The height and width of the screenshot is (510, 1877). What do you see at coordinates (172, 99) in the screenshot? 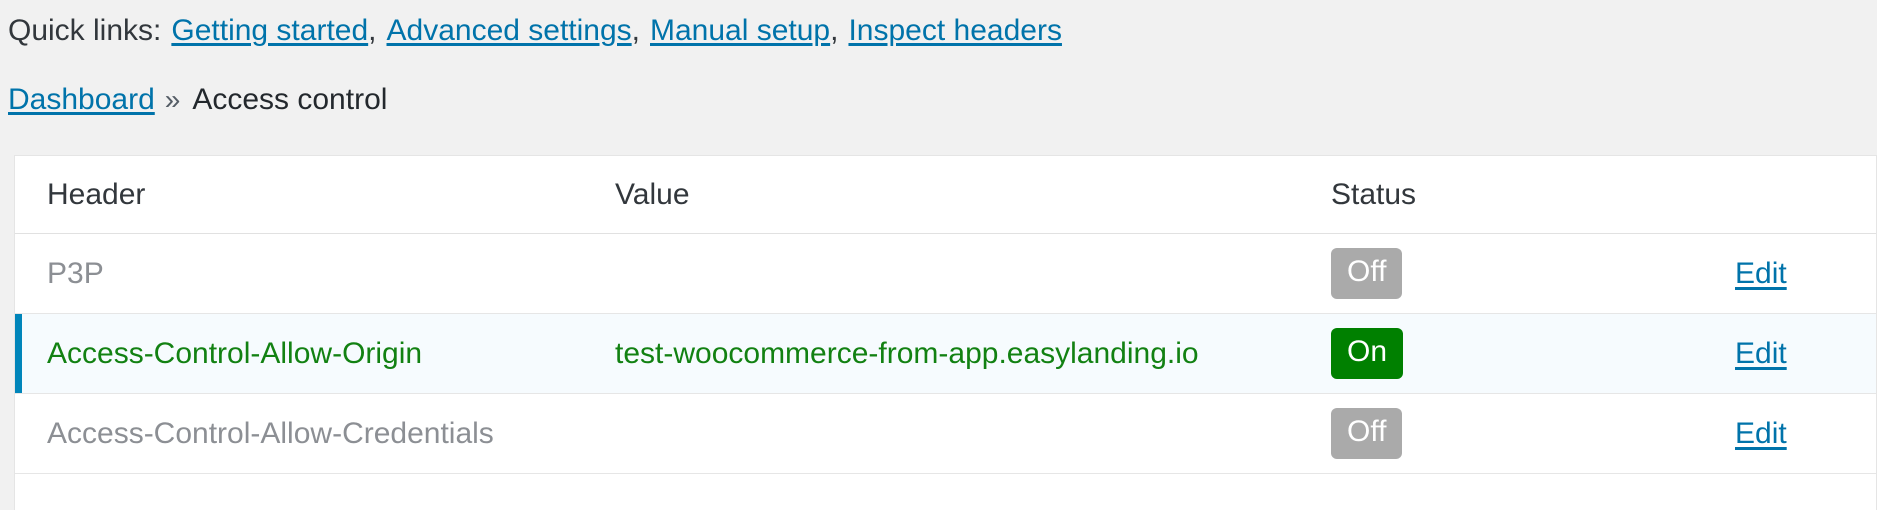
I see `breadcrumb-chevron-icon: »` at bounding box center [172, 99].